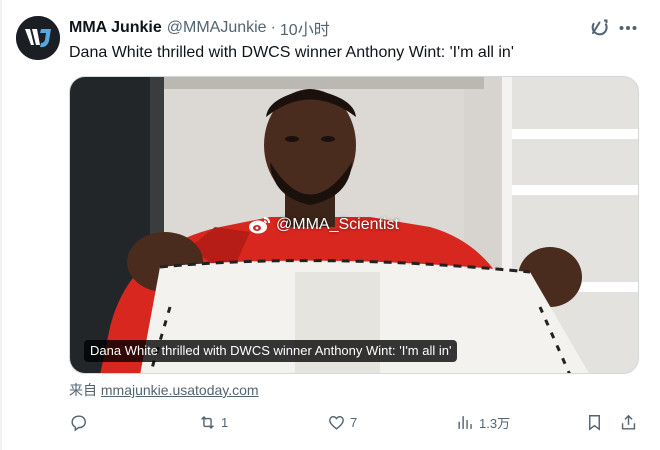  I want to click on tweet-header: MMA Junkie @MMAJunkie · 10小时, so click(199, 28).